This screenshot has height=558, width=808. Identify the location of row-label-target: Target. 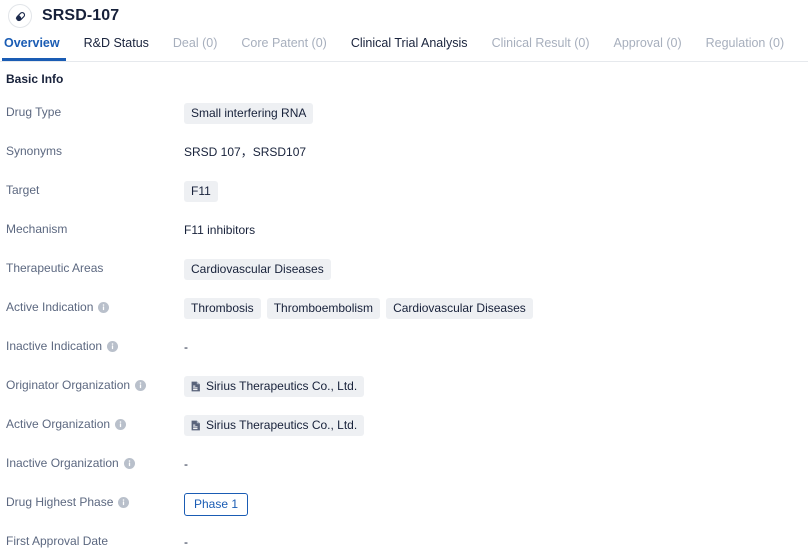
(92, 189).